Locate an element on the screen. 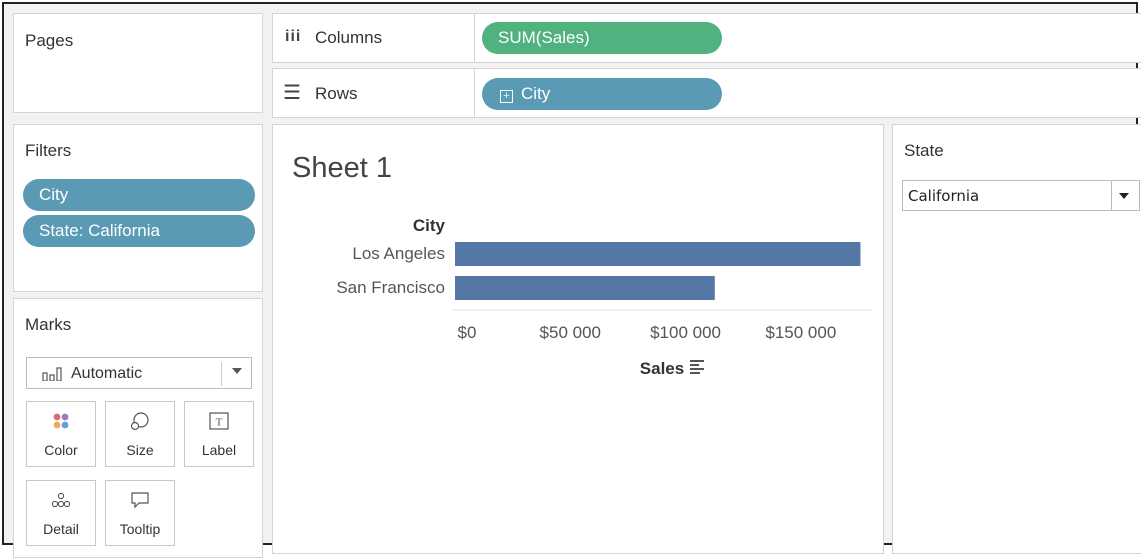  tooltip-icon is located at coordinates (140, 500).